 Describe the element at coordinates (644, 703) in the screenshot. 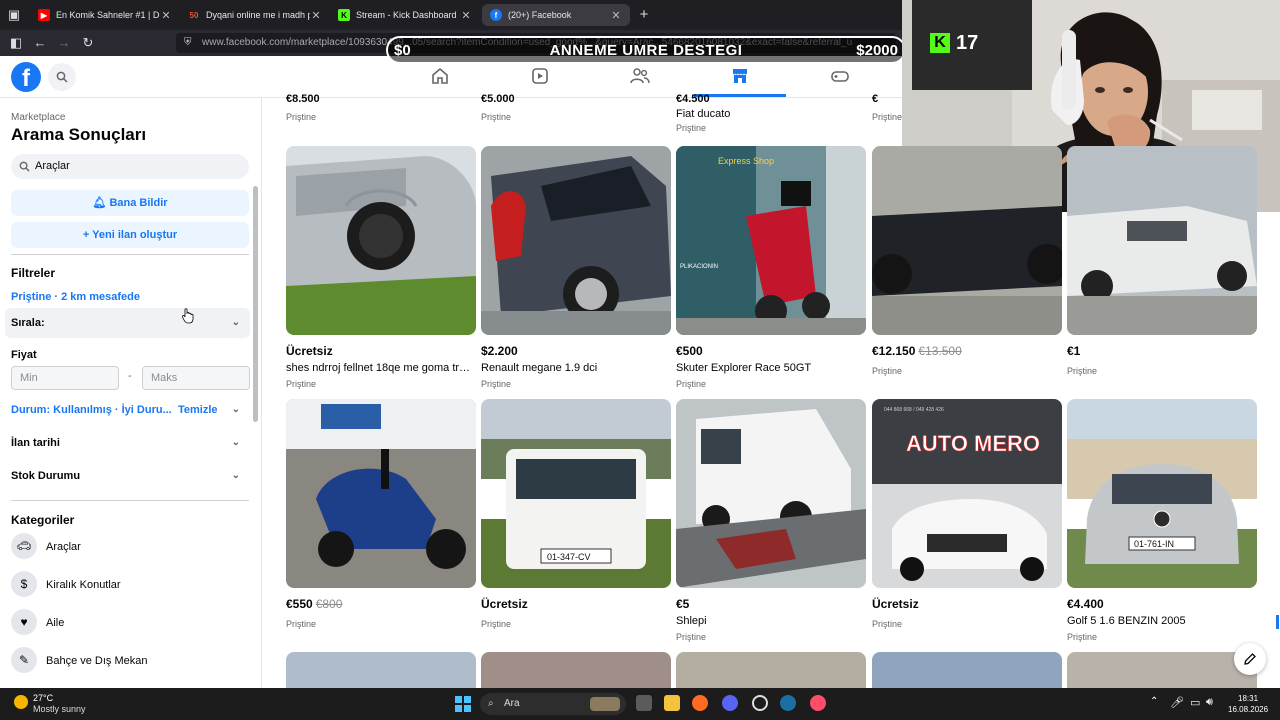

I see `task-view-icon` at that location.